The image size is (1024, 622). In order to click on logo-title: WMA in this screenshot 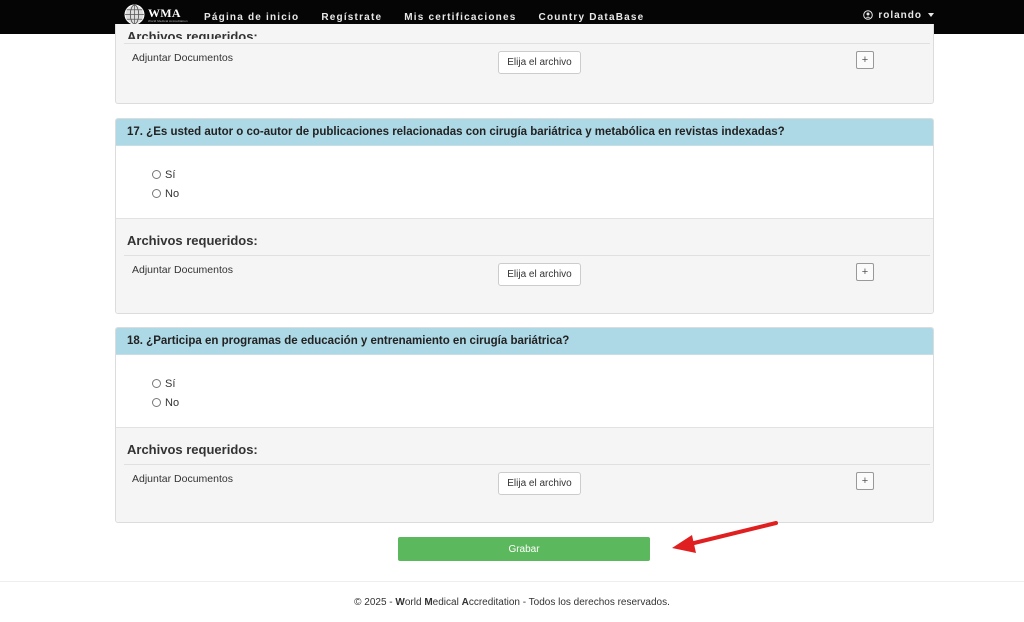, I will do `click(164, 12)`.